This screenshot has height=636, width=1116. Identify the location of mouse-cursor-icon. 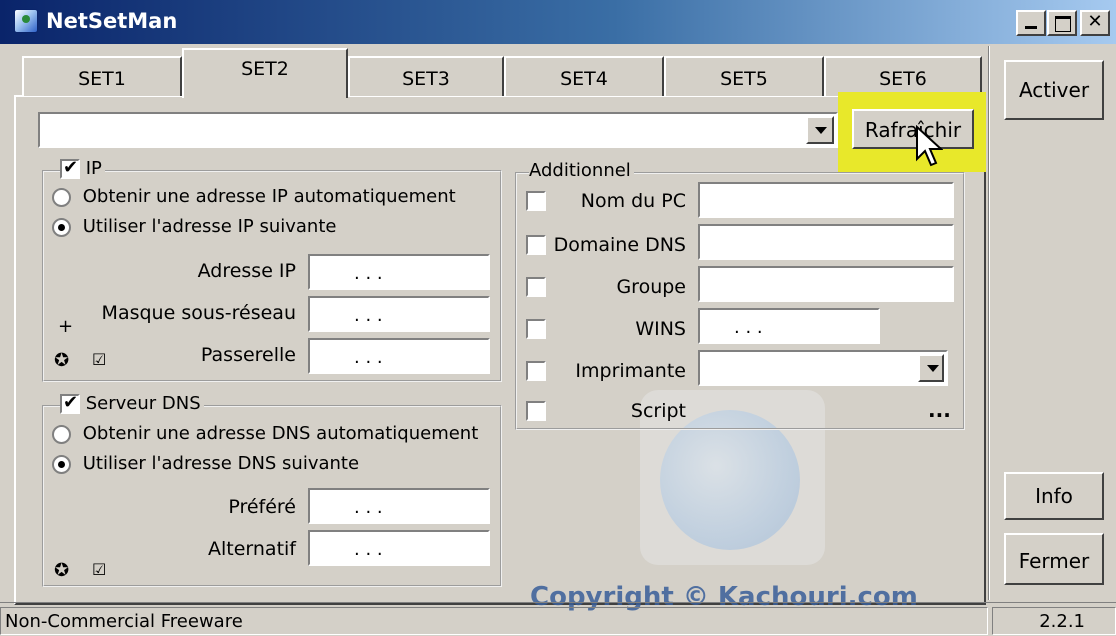
(929, 146).